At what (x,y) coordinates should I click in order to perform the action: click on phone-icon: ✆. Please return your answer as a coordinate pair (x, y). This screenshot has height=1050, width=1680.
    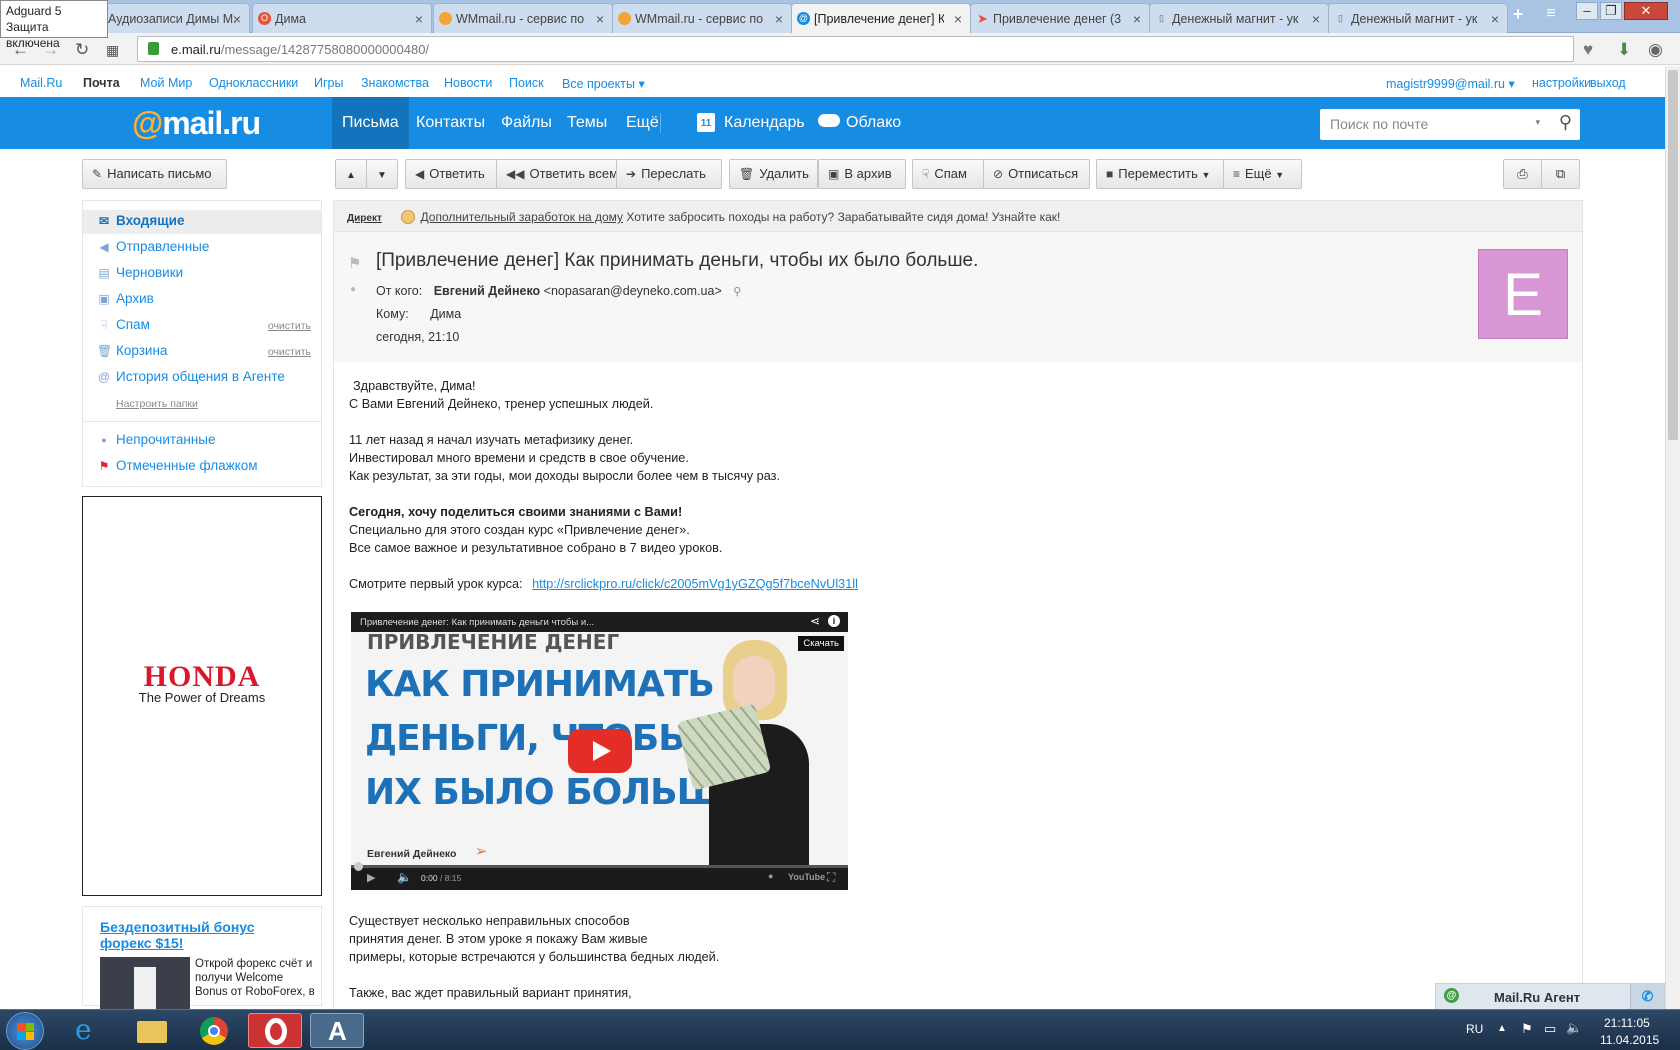
    Looking at the image, I should click on (1647, 996).